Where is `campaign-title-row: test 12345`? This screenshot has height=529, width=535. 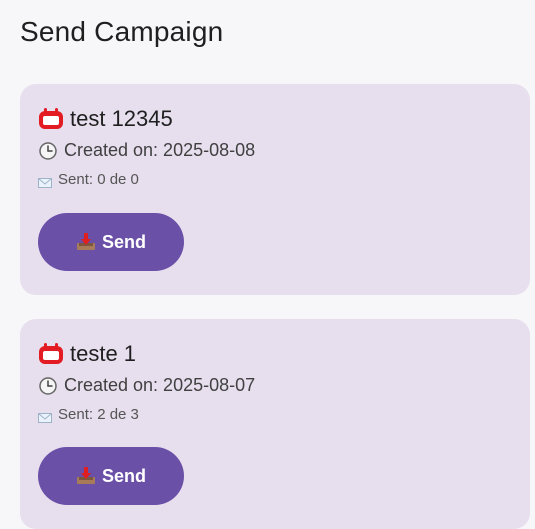 campaign-title-row: test 12345 is located at coordinates (105, 119).